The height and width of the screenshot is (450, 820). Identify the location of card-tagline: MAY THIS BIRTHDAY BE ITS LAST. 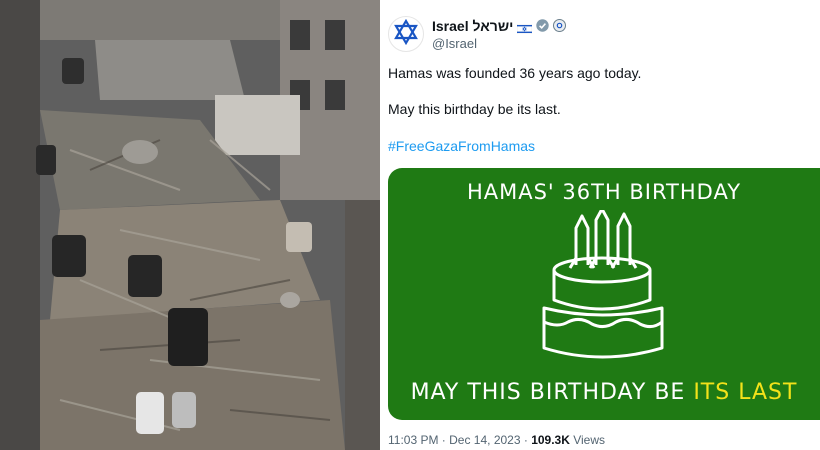
(604, 392).